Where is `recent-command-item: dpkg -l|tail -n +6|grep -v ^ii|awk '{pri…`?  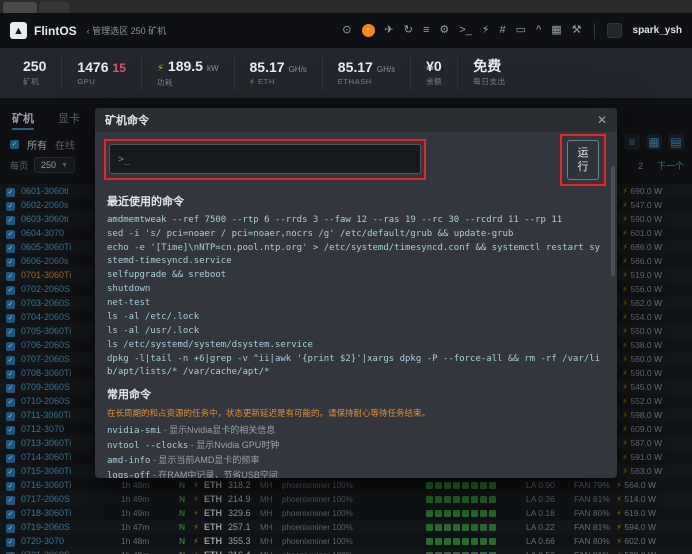 recent-command-item: dpkg -l|tail -n +6|grep -v ^ii|awk '{pri… is located at coordinates (356, 366).